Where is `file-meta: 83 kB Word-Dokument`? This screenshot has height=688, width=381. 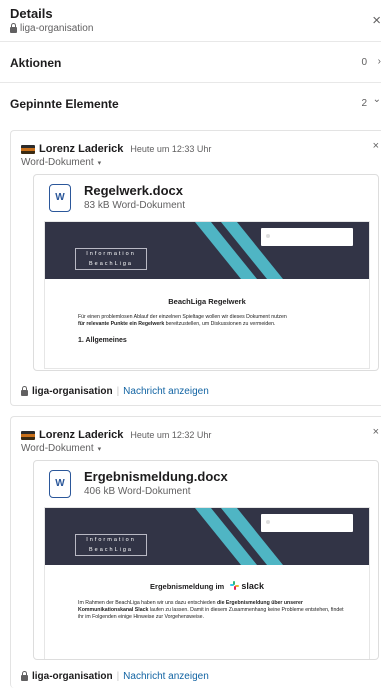 file-meta: 83 kB Word-Dokument is located at coordinates (134, 205).